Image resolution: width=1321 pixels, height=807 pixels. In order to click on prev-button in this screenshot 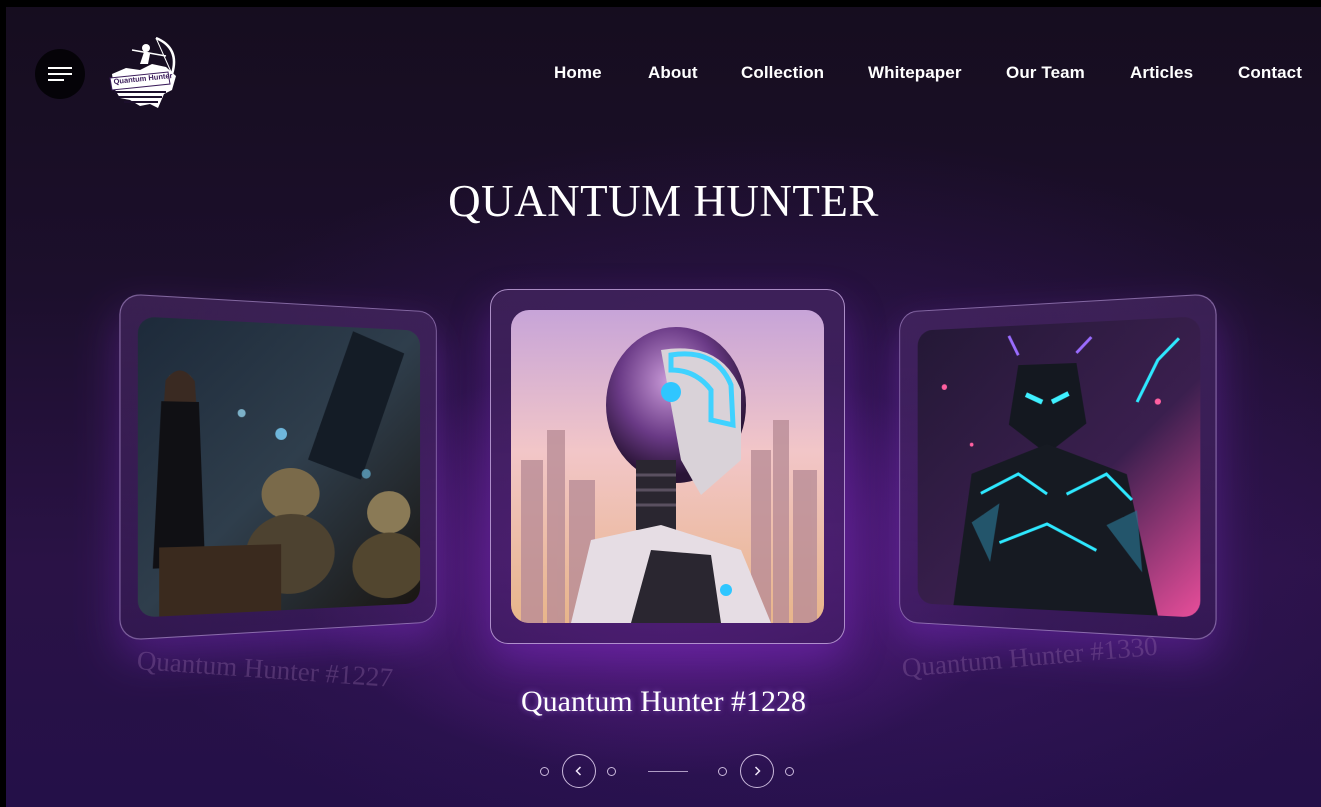, I will do `click(579, 771)`.